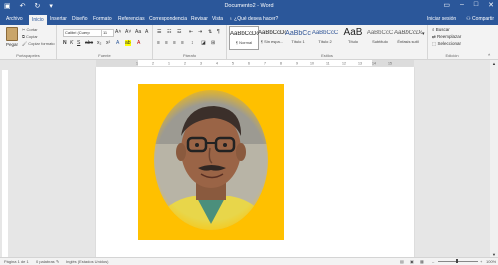 Image resolution: width=498 pixels, height=265 pixels. I want to click on vertical-ruler, so click(5, 164).